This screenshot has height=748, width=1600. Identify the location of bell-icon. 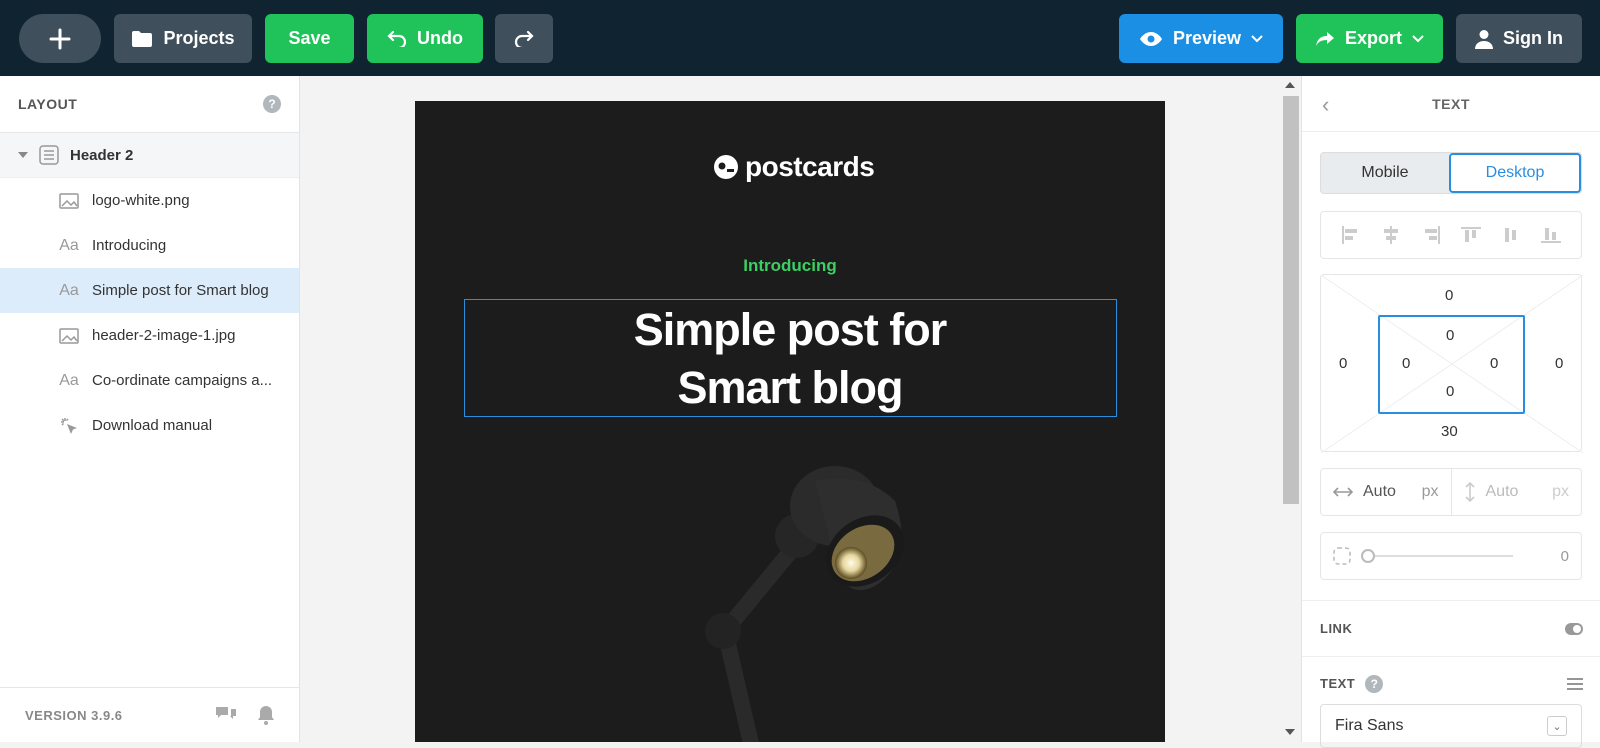
(266, 715).